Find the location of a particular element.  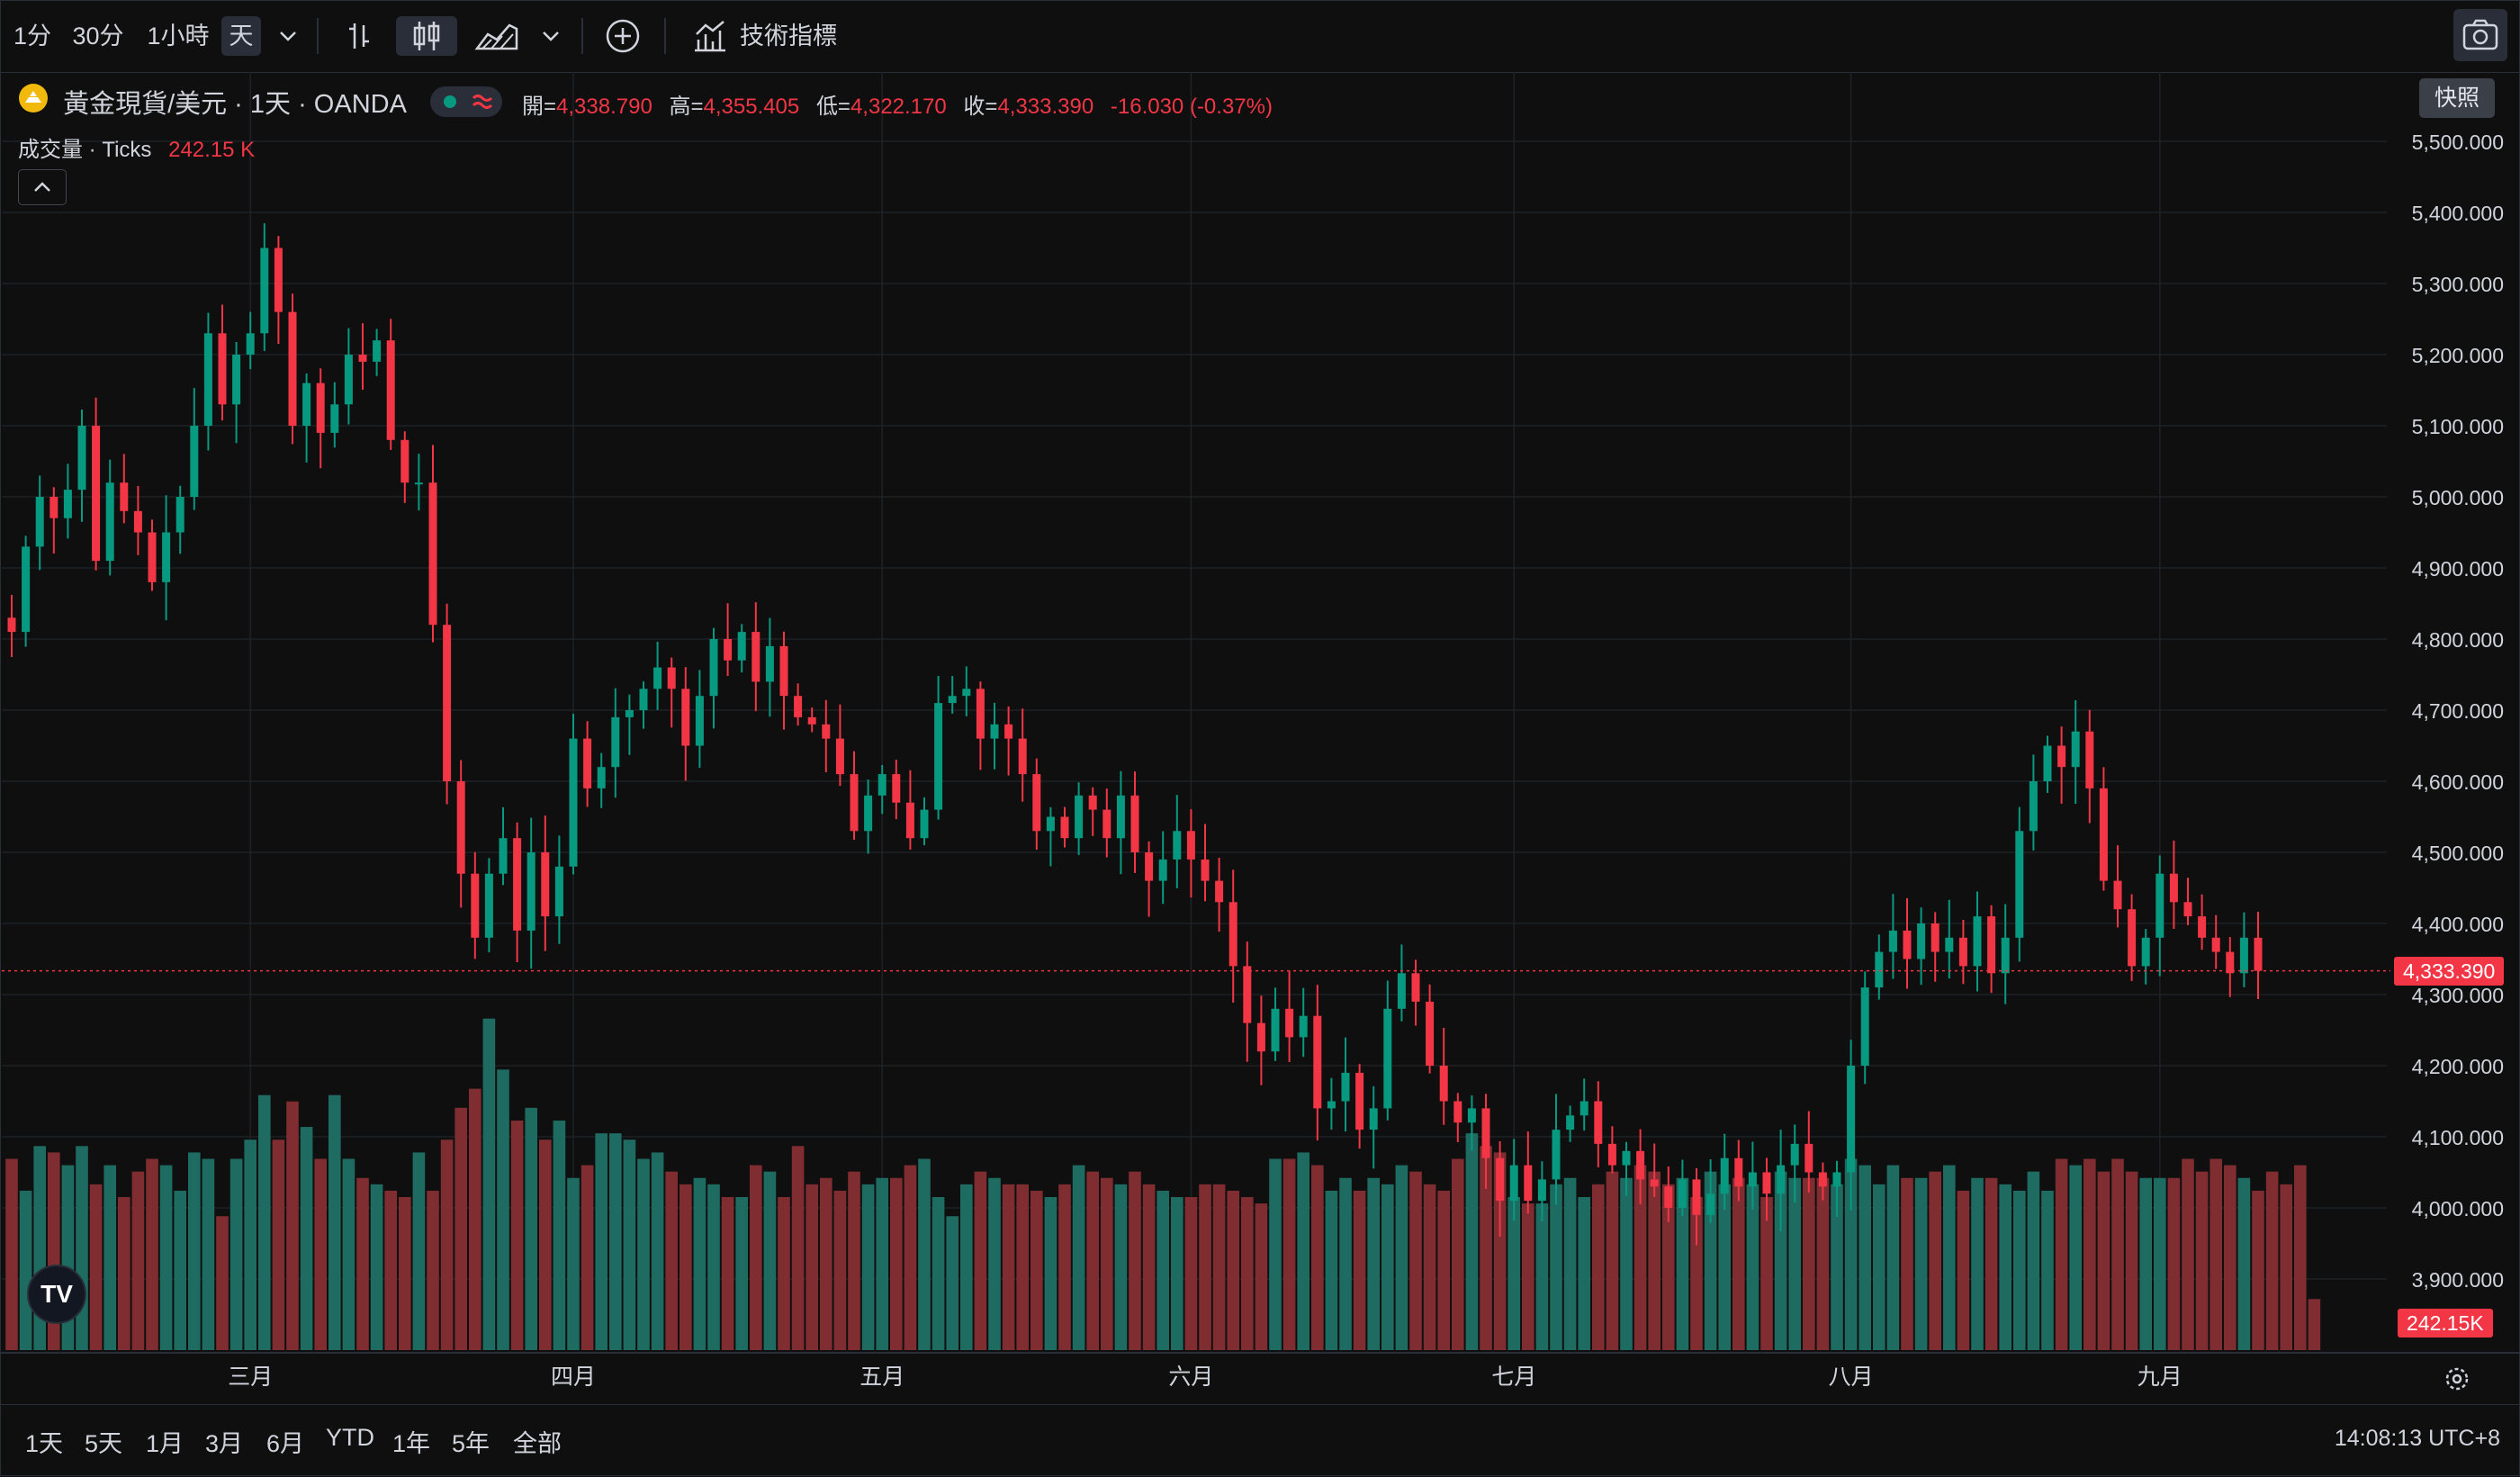

price-tick-label: 5,300.000 is located at coordinates (2458, 284).